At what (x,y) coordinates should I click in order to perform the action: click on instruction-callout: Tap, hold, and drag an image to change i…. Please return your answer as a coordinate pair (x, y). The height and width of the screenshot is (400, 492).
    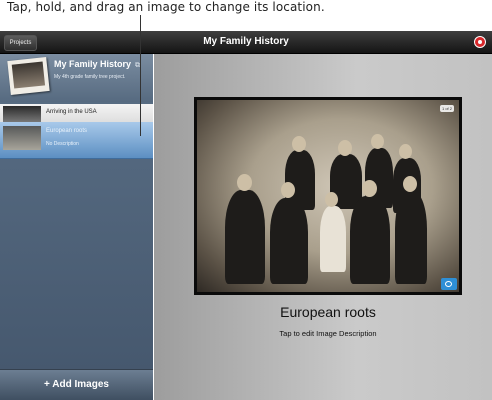
    Looking at the image, I should click on (246, 15).